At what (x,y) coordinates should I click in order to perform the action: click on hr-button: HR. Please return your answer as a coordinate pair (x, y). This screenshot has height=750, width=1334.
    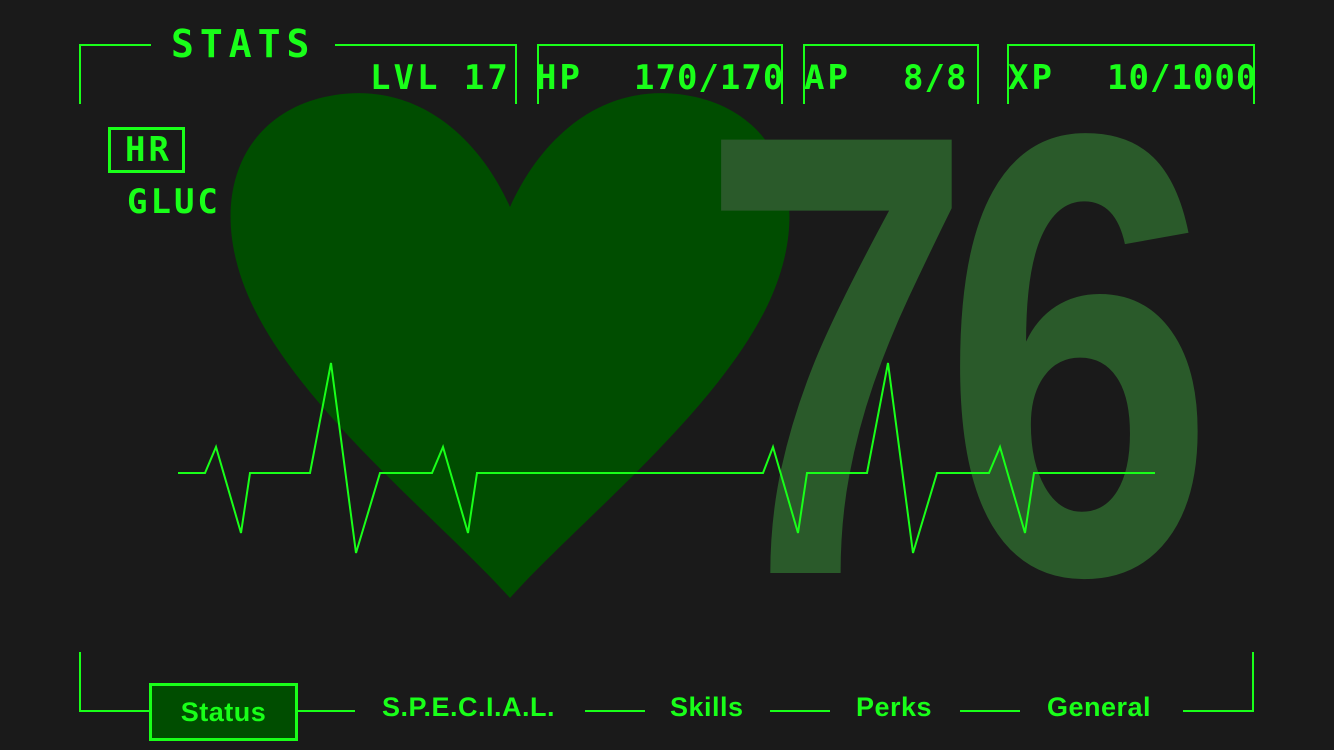
    Looking at the image, I should click on (146, 150).